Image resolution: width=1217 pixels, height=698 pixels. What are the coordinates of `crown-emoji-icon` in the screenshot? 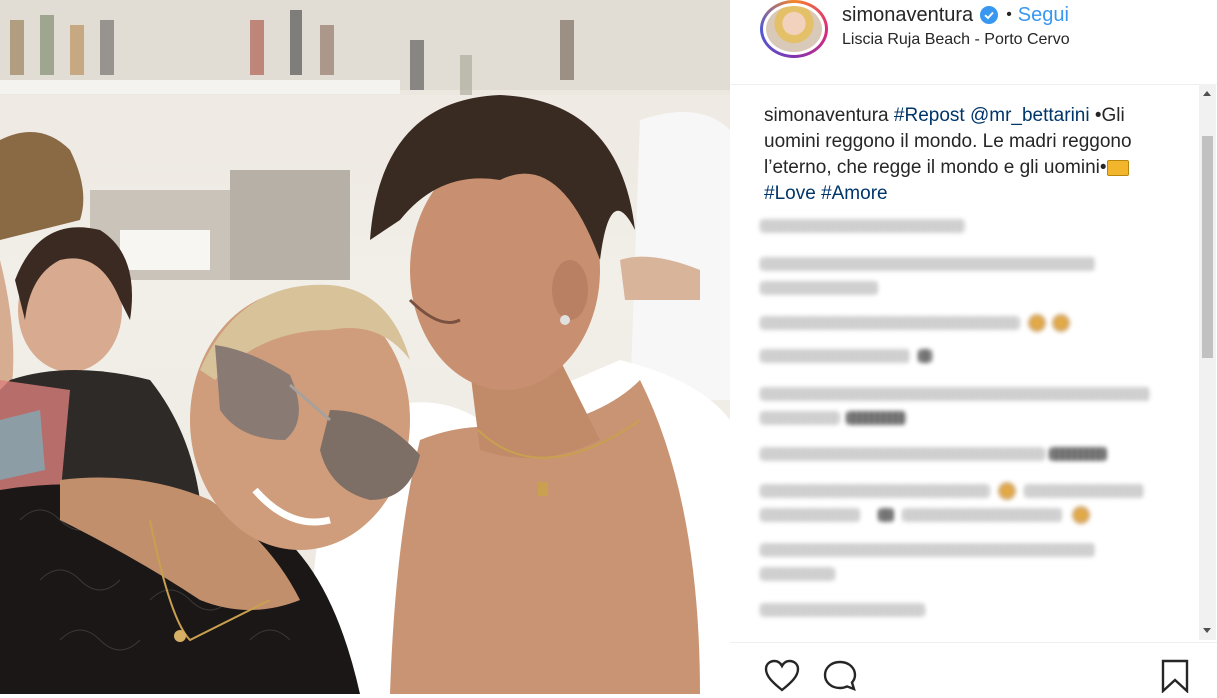 It's located at (1117, 167).